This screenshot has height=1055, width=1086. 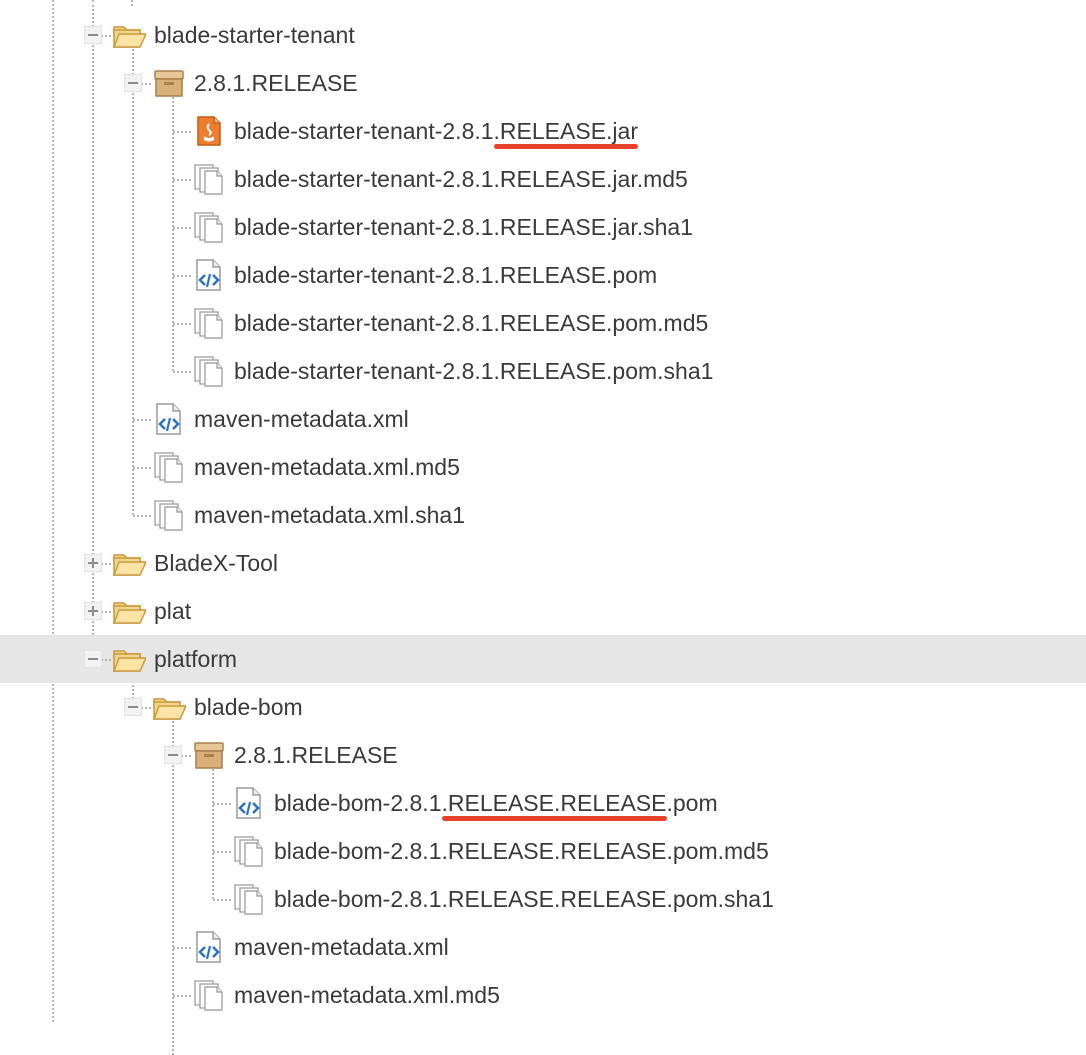 What do you see at coordinates (521, 851) in the screenshot?
I see `tree-item-label: blade-bom-2.8.1.RELEASE.RELEASE.pom.md5` at bounding box center [521, 851].